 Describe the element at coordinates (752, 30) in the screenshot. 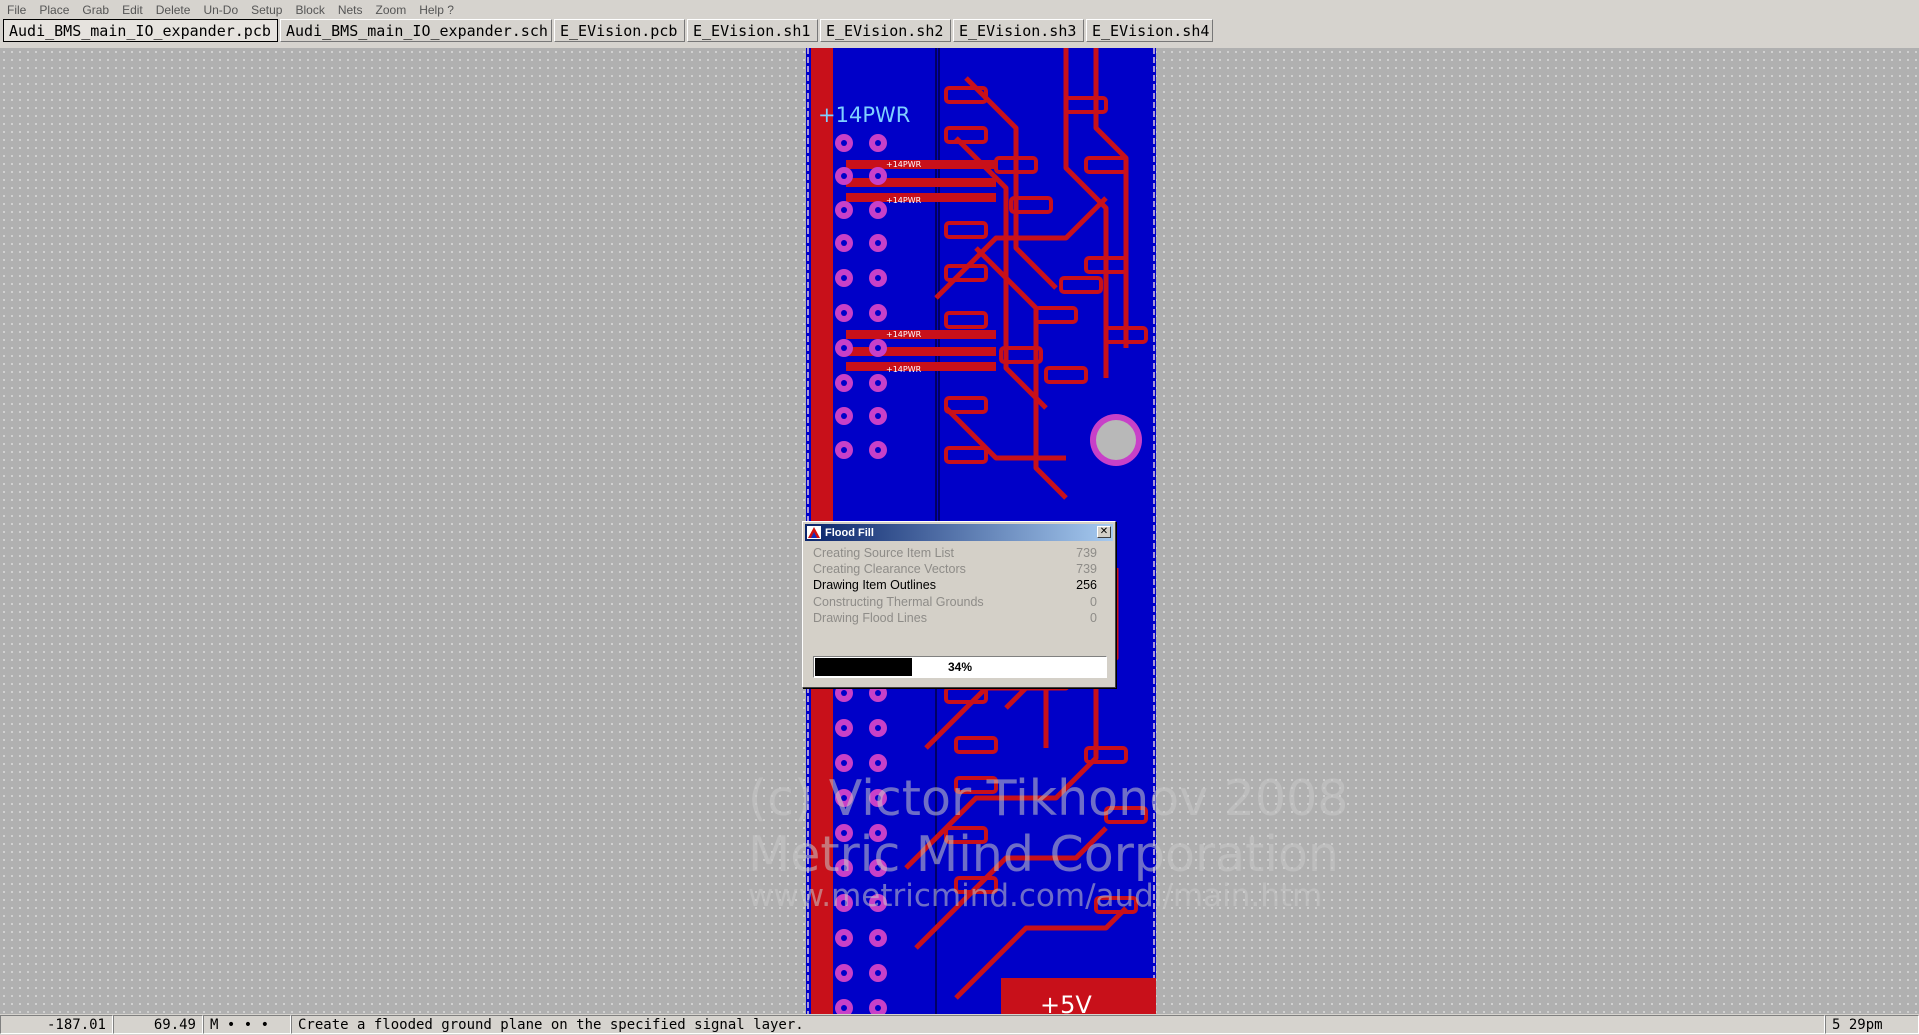

I see `tab-evision-sh1: E_EVision.sh1` at that location.